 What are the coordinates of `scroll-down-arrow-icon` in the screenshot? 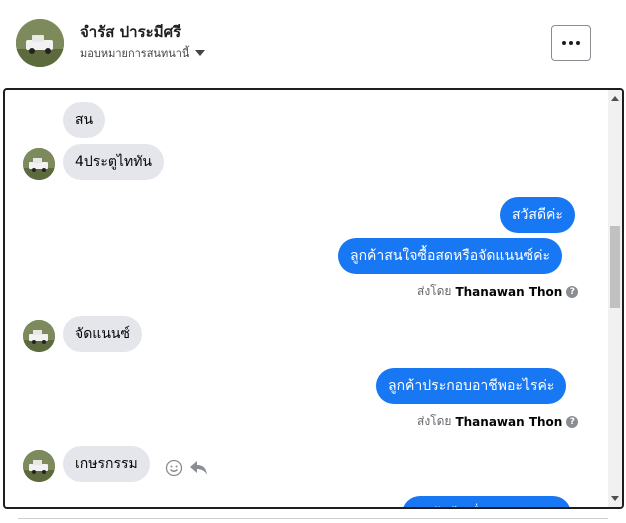 It's located at (615, 498).